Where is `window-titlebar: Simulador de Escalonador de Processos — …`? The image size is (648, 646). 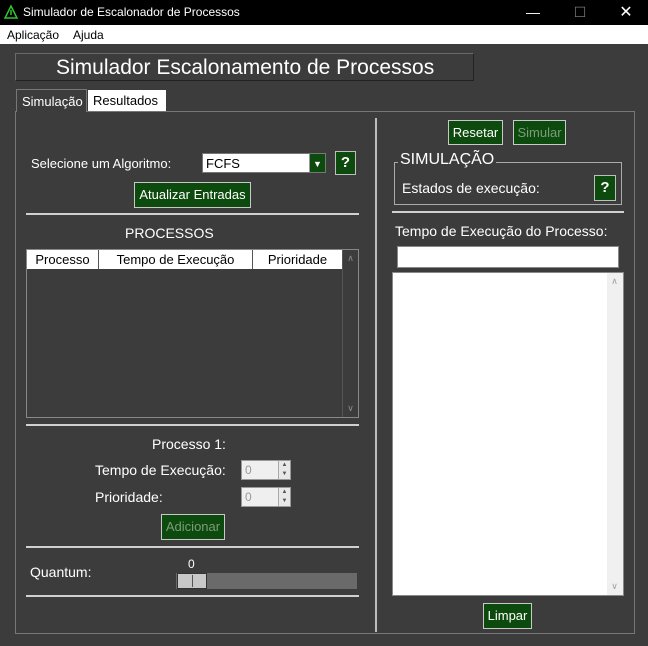 window-titlebar: Simulador de Escalonador de Processos — … is located at coordinates (324, 12).